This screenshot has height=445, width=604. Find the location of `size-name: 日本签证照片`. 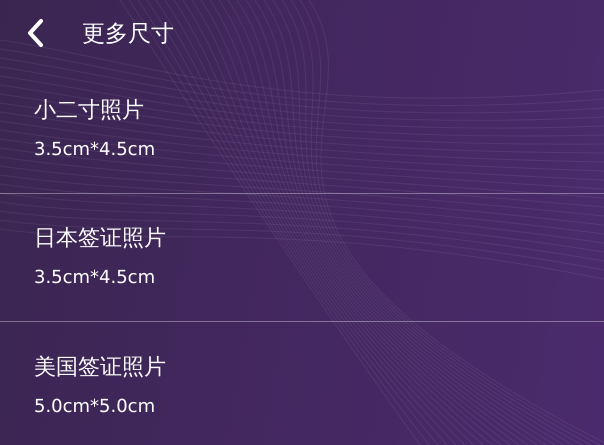

size-name: 日本签证照片 is located at coordinates (100, 239).